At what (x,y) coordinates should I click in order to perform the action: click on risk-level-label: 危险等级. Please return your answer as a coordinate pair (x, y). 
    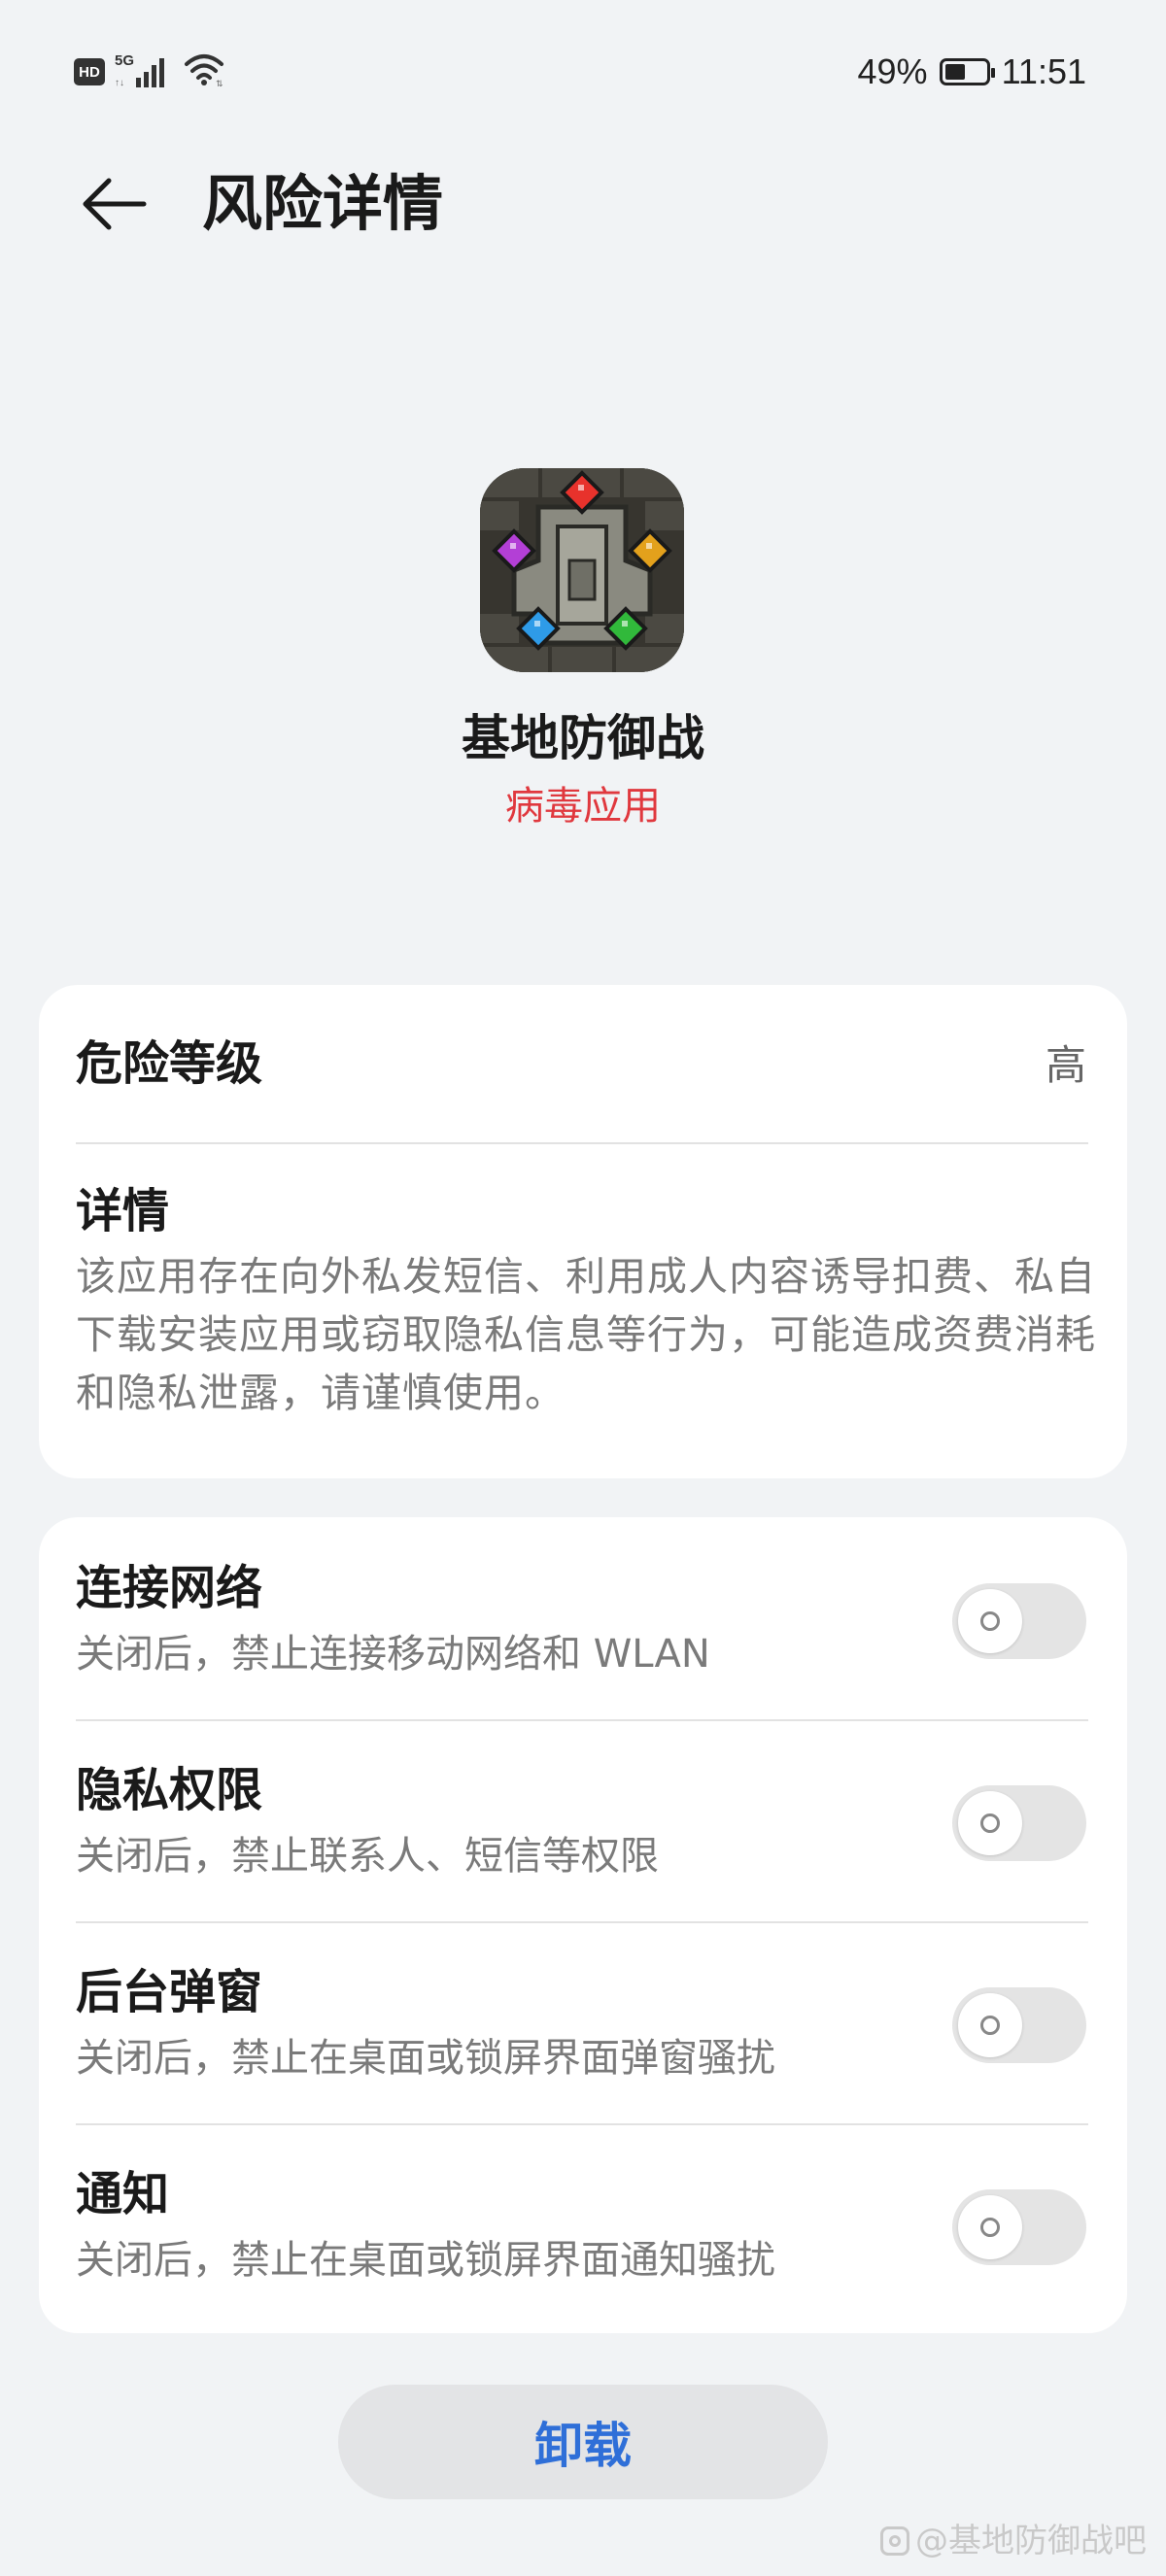
    Looking at the image, I should click on (169, 1063).